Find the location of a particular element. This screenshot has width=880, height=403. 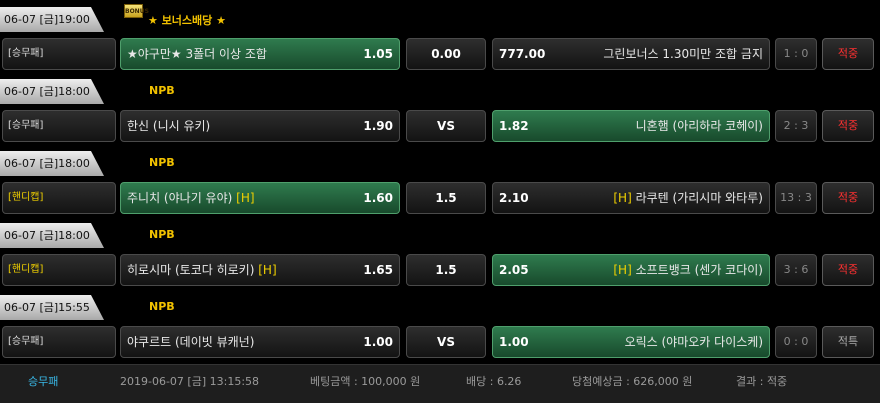

away-selection: 1.00 오릭스 (야마오카 다이스케) is located at coordinates (631, 342).